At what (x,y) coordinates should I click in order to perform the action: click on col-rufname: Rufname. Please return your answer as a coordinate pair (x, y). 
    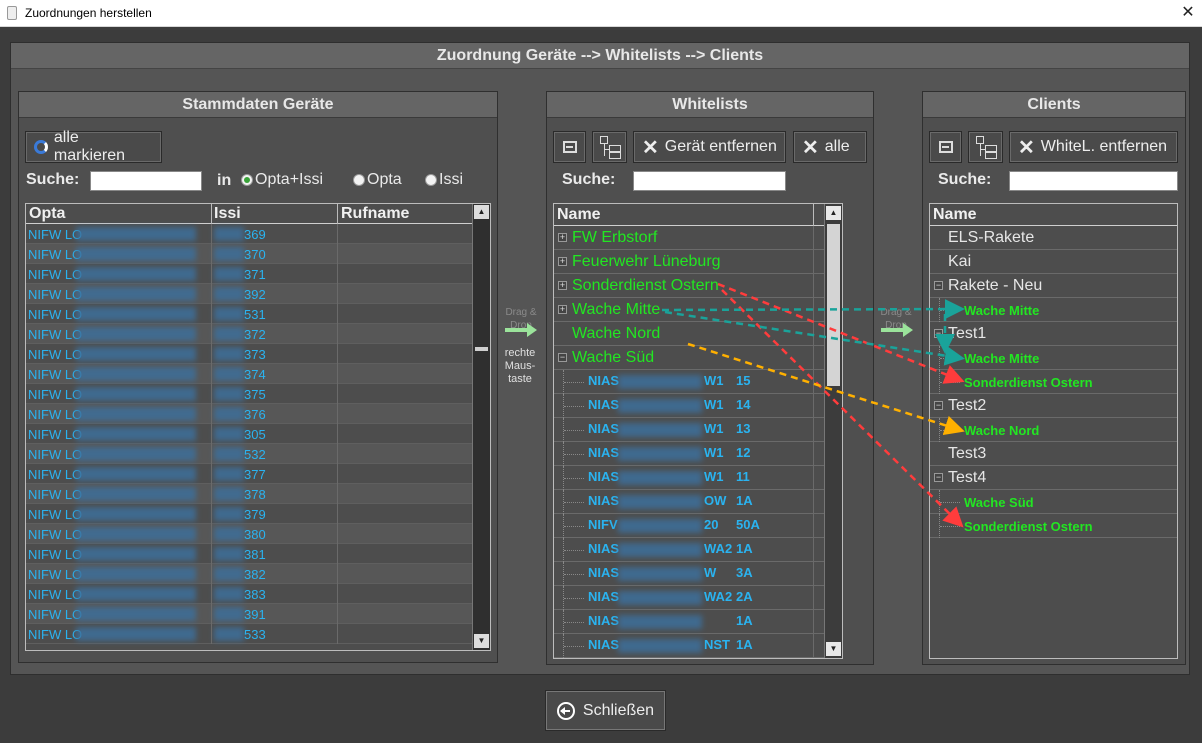
    Looking at the image, I should click on (375, 214).